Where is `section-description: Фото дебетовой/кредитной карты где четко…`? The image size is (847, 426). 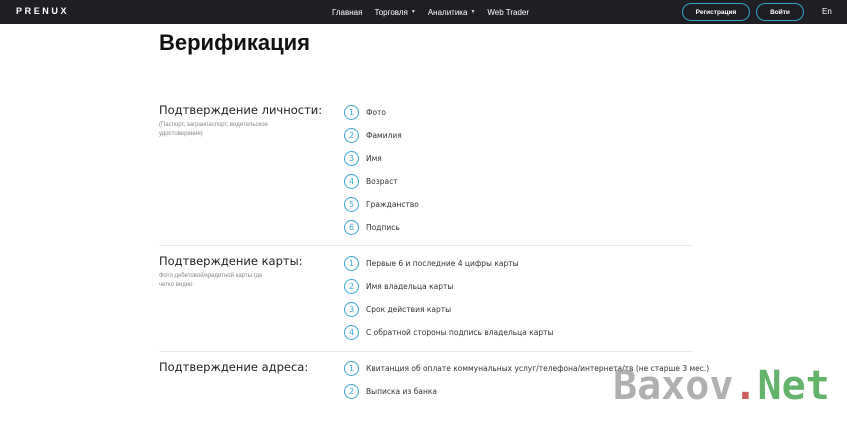 section-description: Фото дебетовой/кредитной карты где четко… is located at coordinates (211, 280).